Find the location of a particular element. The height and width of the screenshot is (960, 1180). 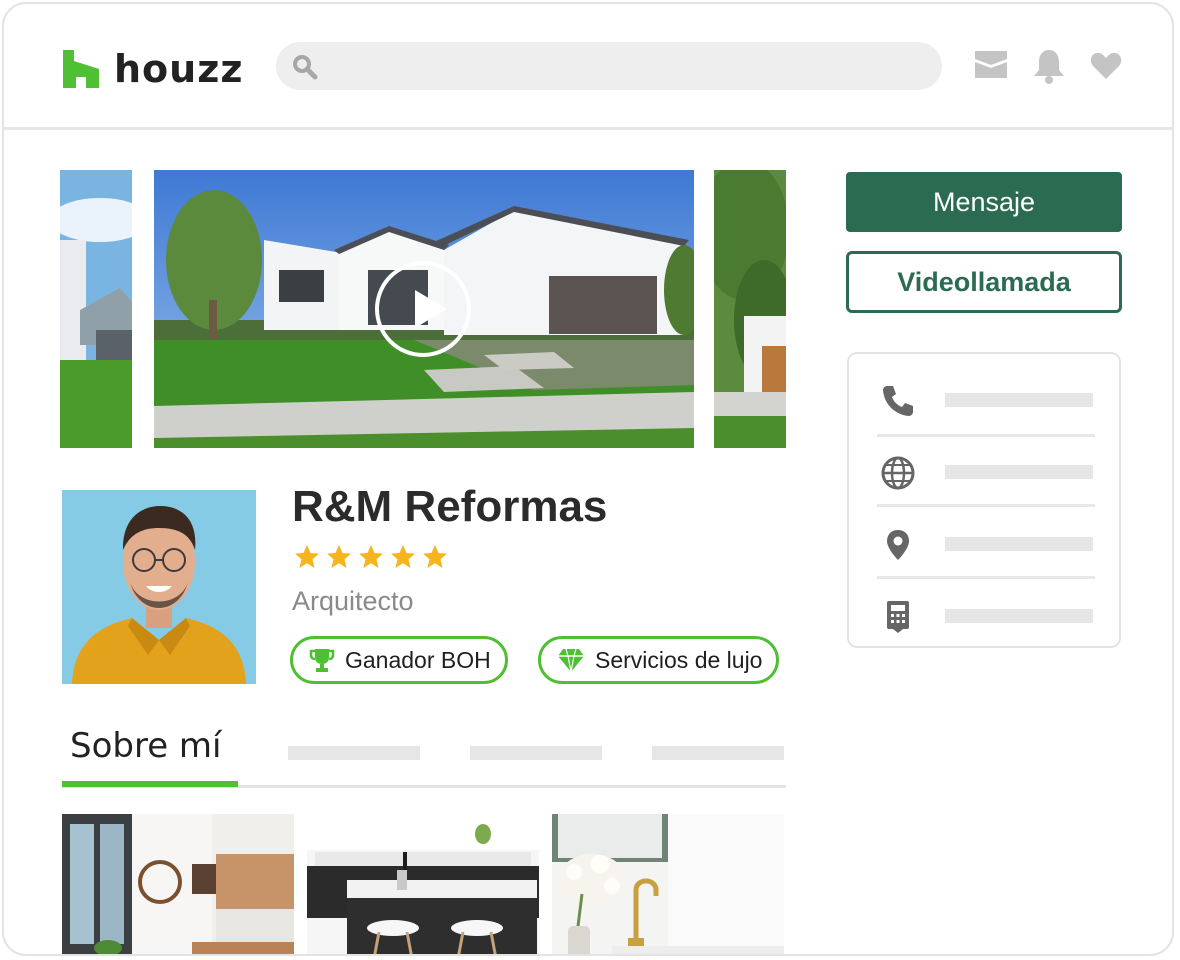

badge-luxury-services: Servicios de lujo is located at coordinates (659, 660).